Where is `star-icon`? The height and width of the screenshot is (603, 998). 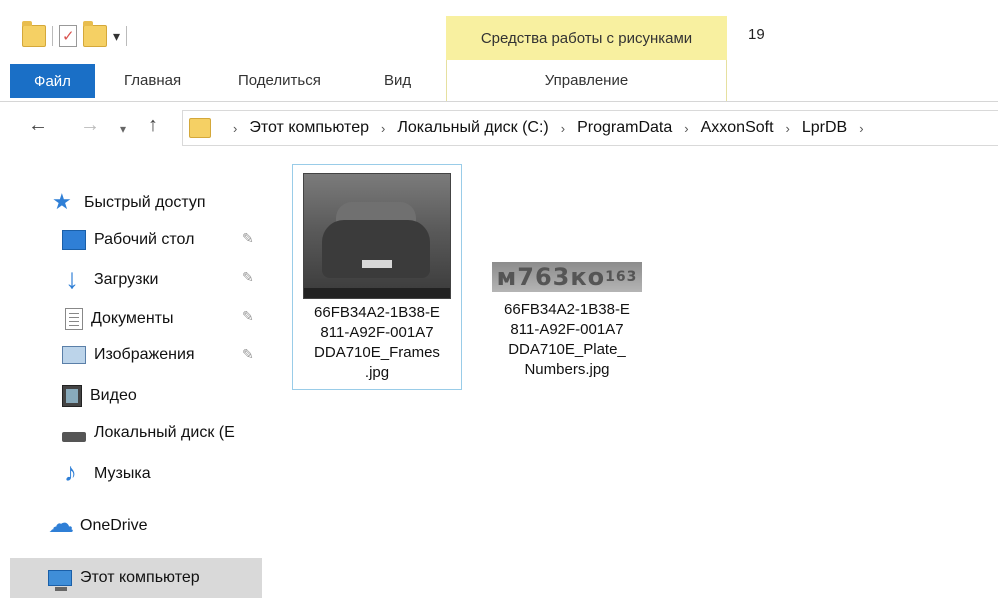
star-icon is located at coordinates (64, 202).